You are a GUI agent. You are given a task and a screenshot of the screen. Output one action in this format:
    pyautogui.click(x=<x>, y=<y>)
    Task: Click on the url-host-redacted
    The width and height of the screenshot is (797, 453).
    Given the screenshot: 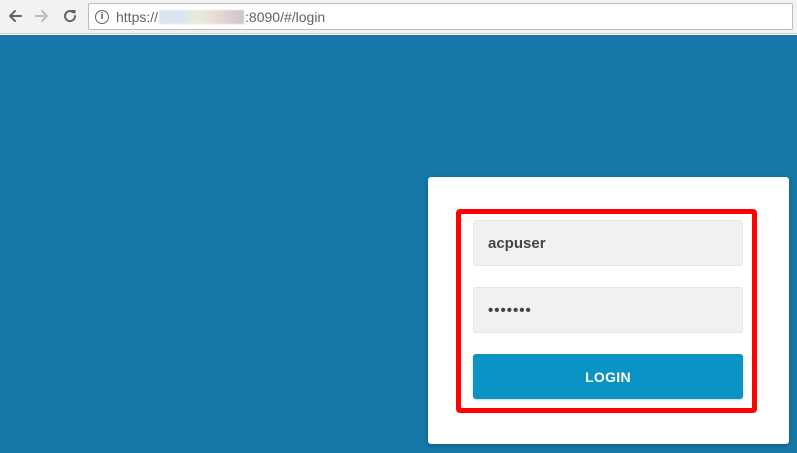 What is the action you would take?
    pyautogui.click(x=202, y=17)
    